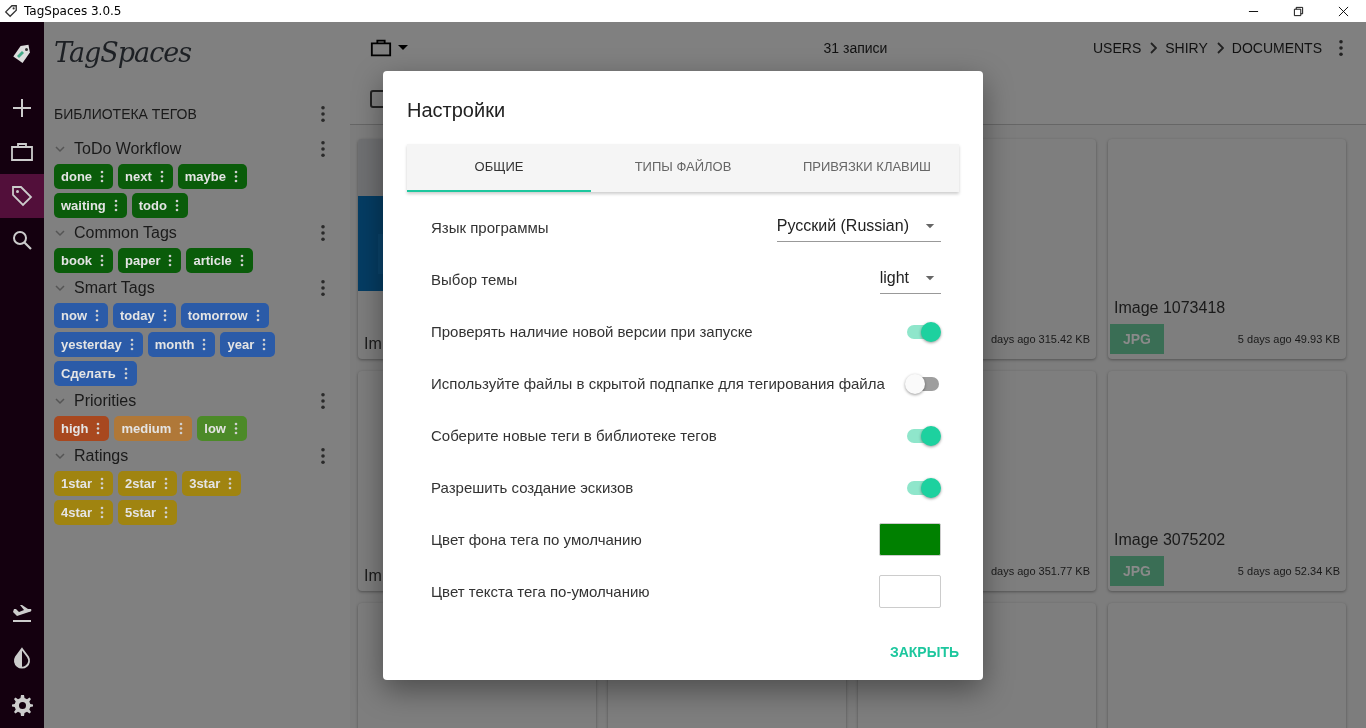 The height and width of the screenshot is (728, 1366). What do you see at coordinates (536, 539) in the screenshot?
I see `setting-label: Цвет фона тега по умолчанию` at bounding box center [536, 539].